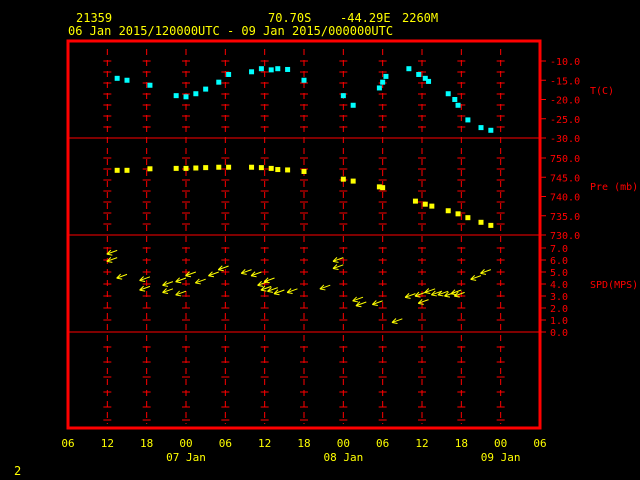 The image size is (640, 480). I want to click on panel-label-1: Pre (mb), so click(614, 187).